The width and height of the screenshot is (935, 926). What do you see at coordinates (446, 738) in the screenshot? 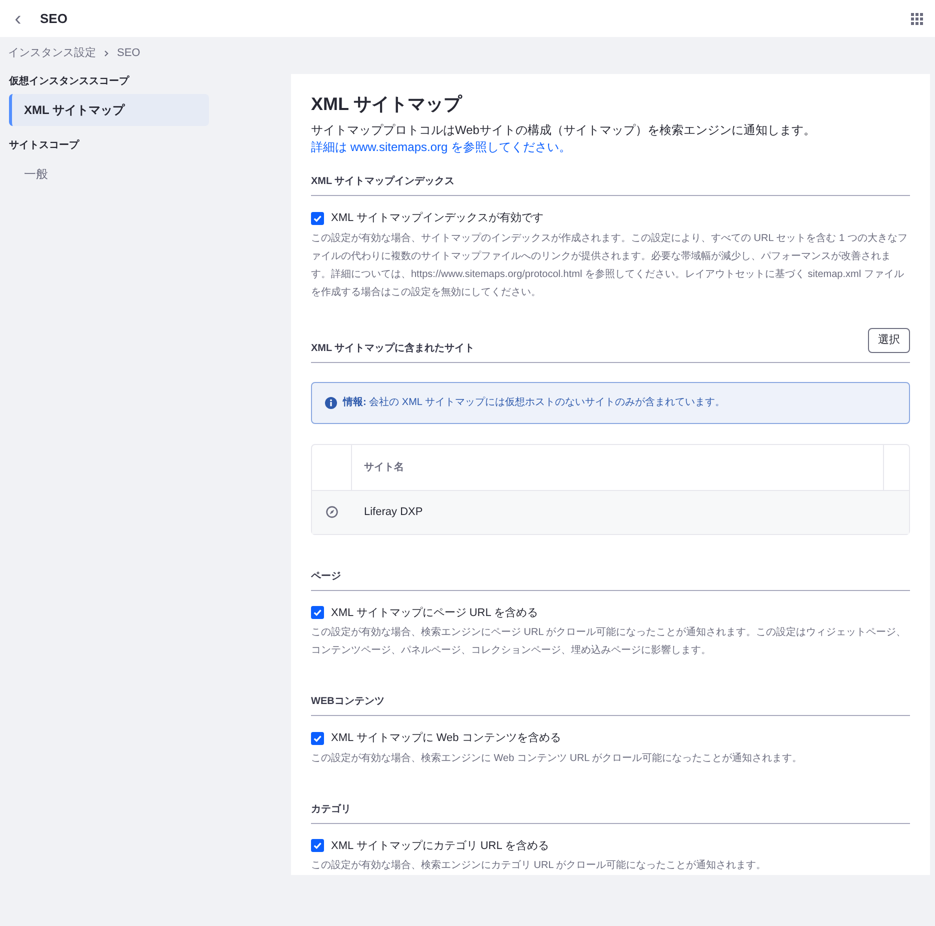
I see `checkbox-label: XML サイトマップに Web コンテンツを含める` at bounding box center [446, 738].